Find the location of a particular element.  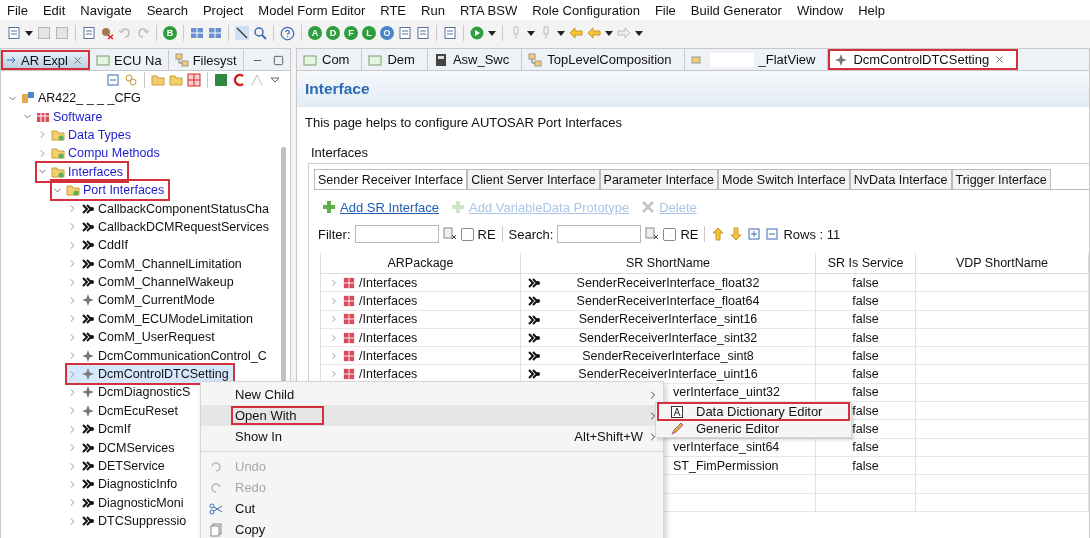

menu-item: Help is located at coordinates (871, 10).